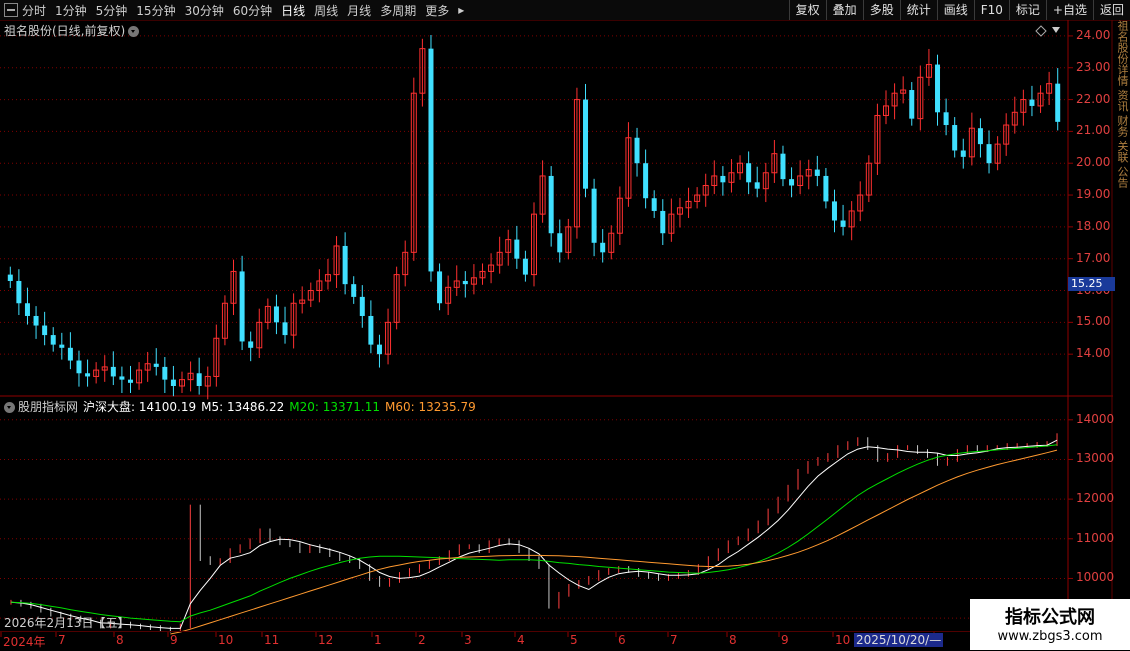  I want to click on price-tick-label: 21.00, so click(1093, 130).